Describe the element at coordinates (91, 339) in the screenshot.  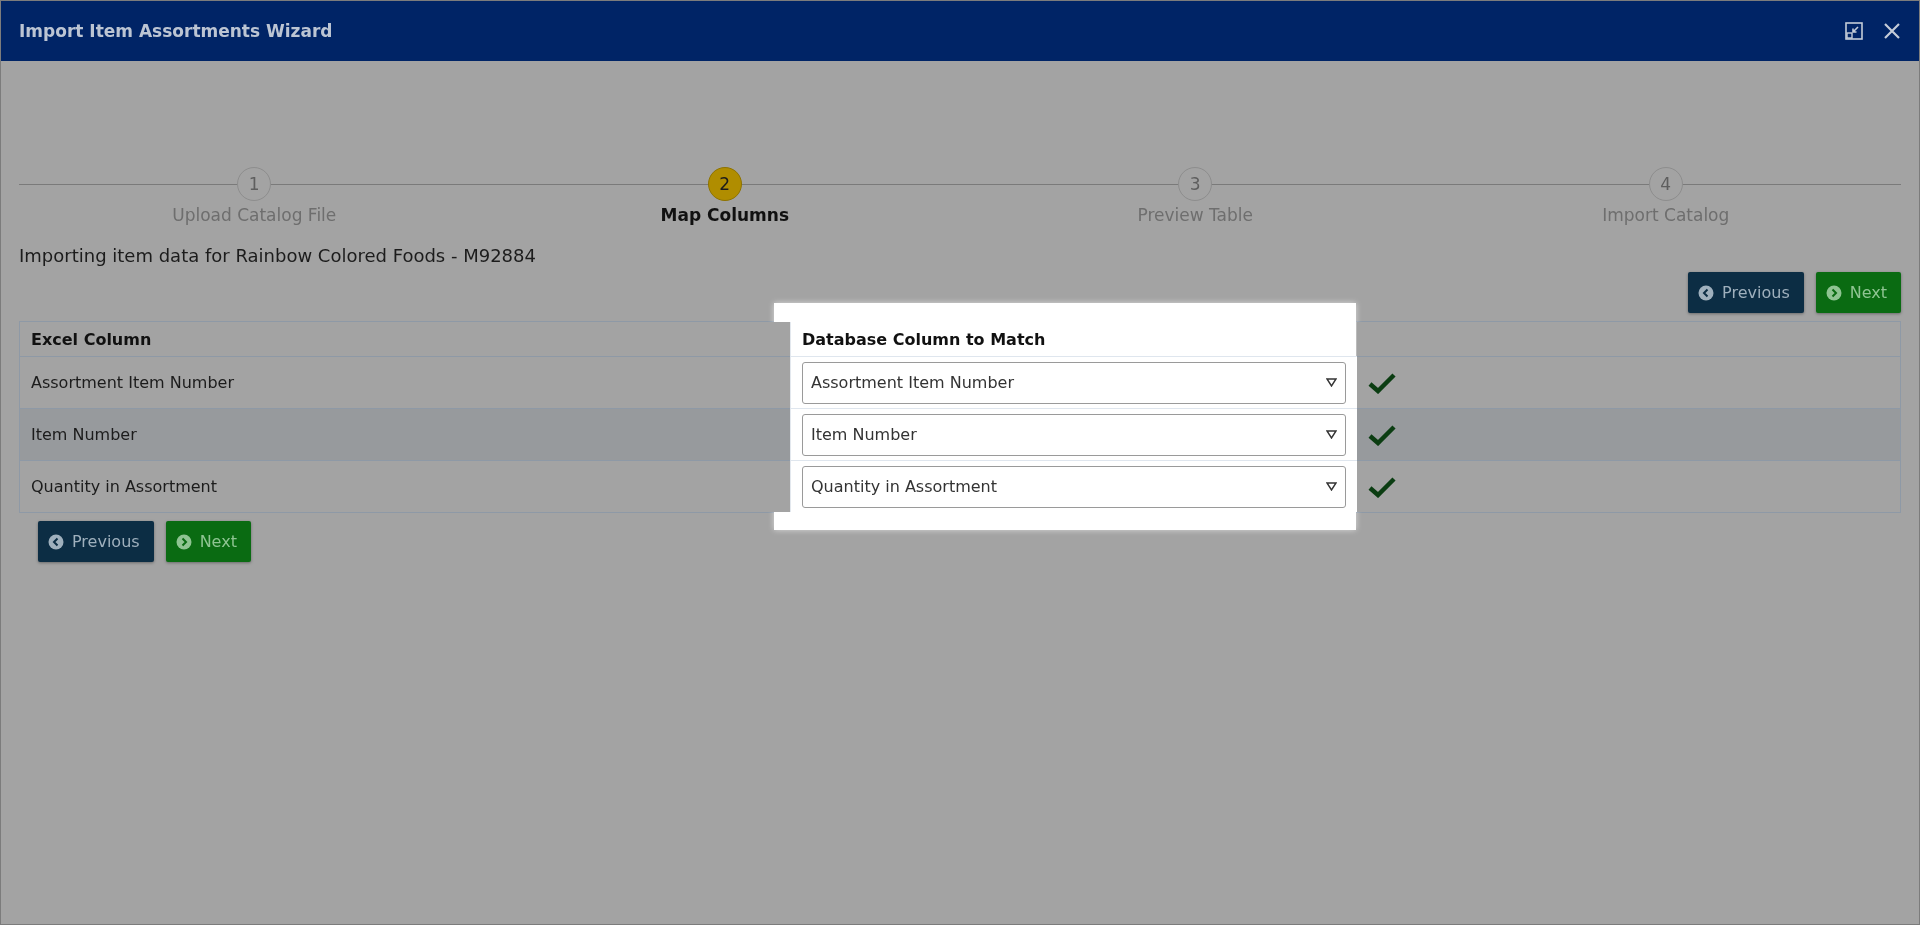
I see `column-header: Excel Column` at that location.